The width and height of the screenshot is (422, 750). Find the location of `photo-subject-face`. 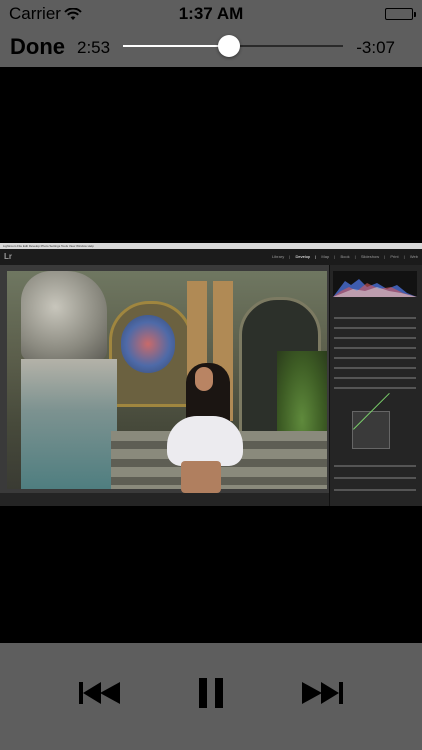

photo-subject-face is located at coordinates (204, 379).